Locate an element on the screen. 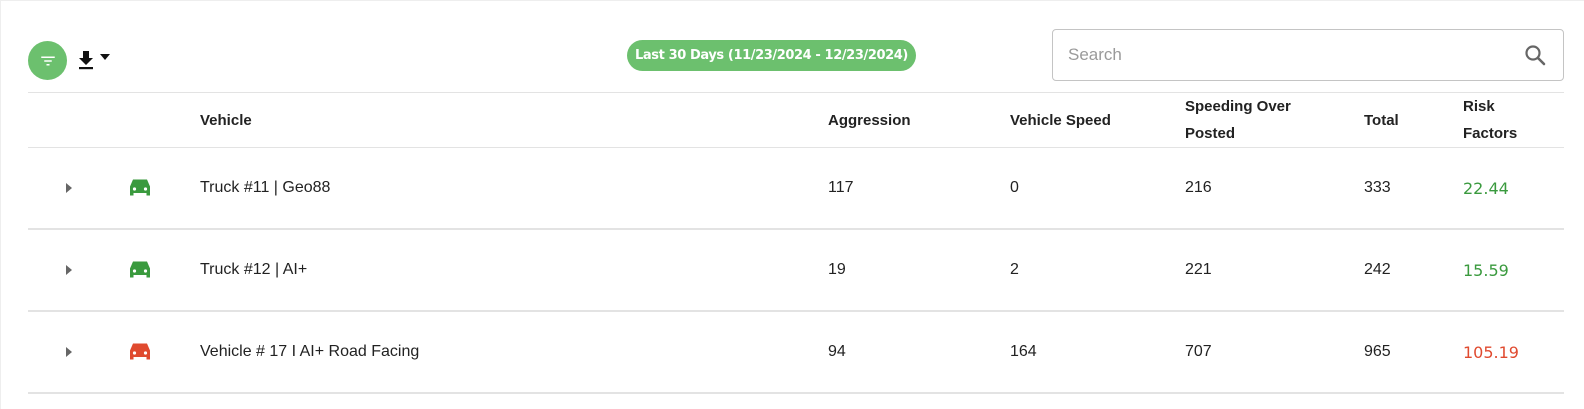  risk-factors-value: 15.59 is located at coordinates (1486, 270).